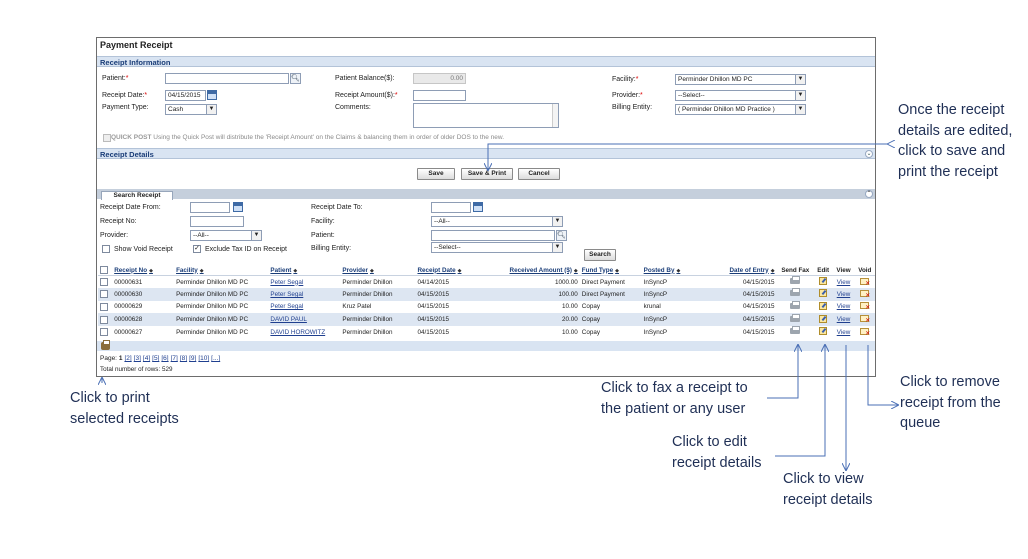 The image size is (1028, 559). I want to click on tab-search-receipt: Search Receipt, so click(137, 195).